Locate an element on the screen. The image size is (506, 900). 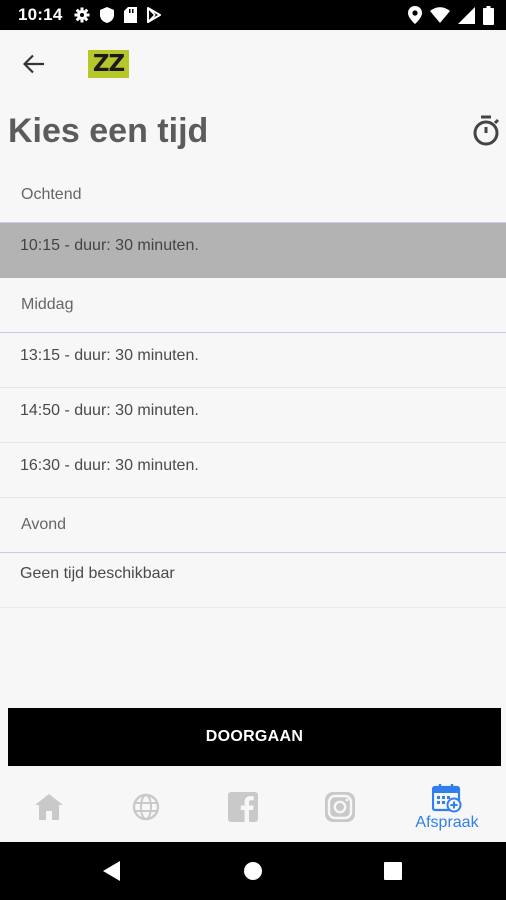
instagram-icon is located at coordinates (339, 807).